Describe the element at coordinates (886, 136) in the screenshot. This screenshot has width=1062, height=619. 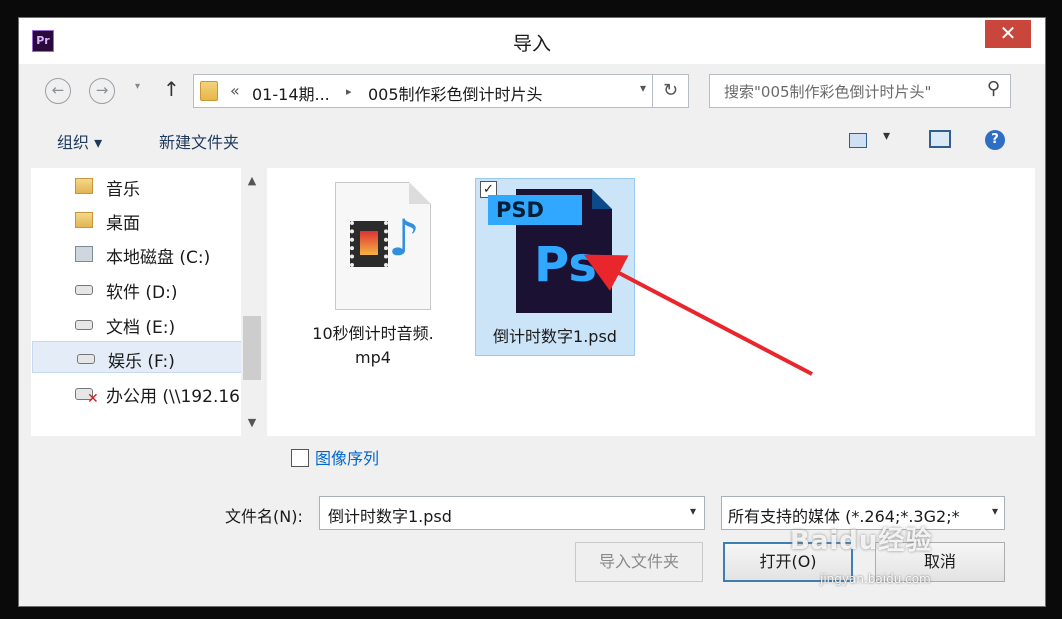
I see `view-options-dropdown: ▾` at that location.